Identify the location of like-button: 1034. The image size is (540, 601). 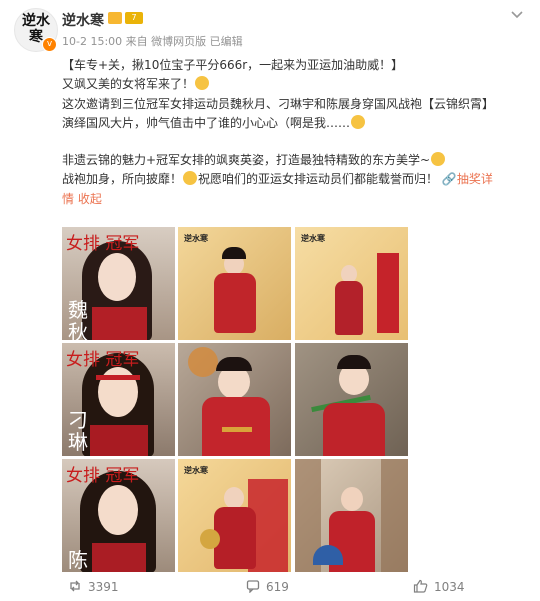
(439, 587).